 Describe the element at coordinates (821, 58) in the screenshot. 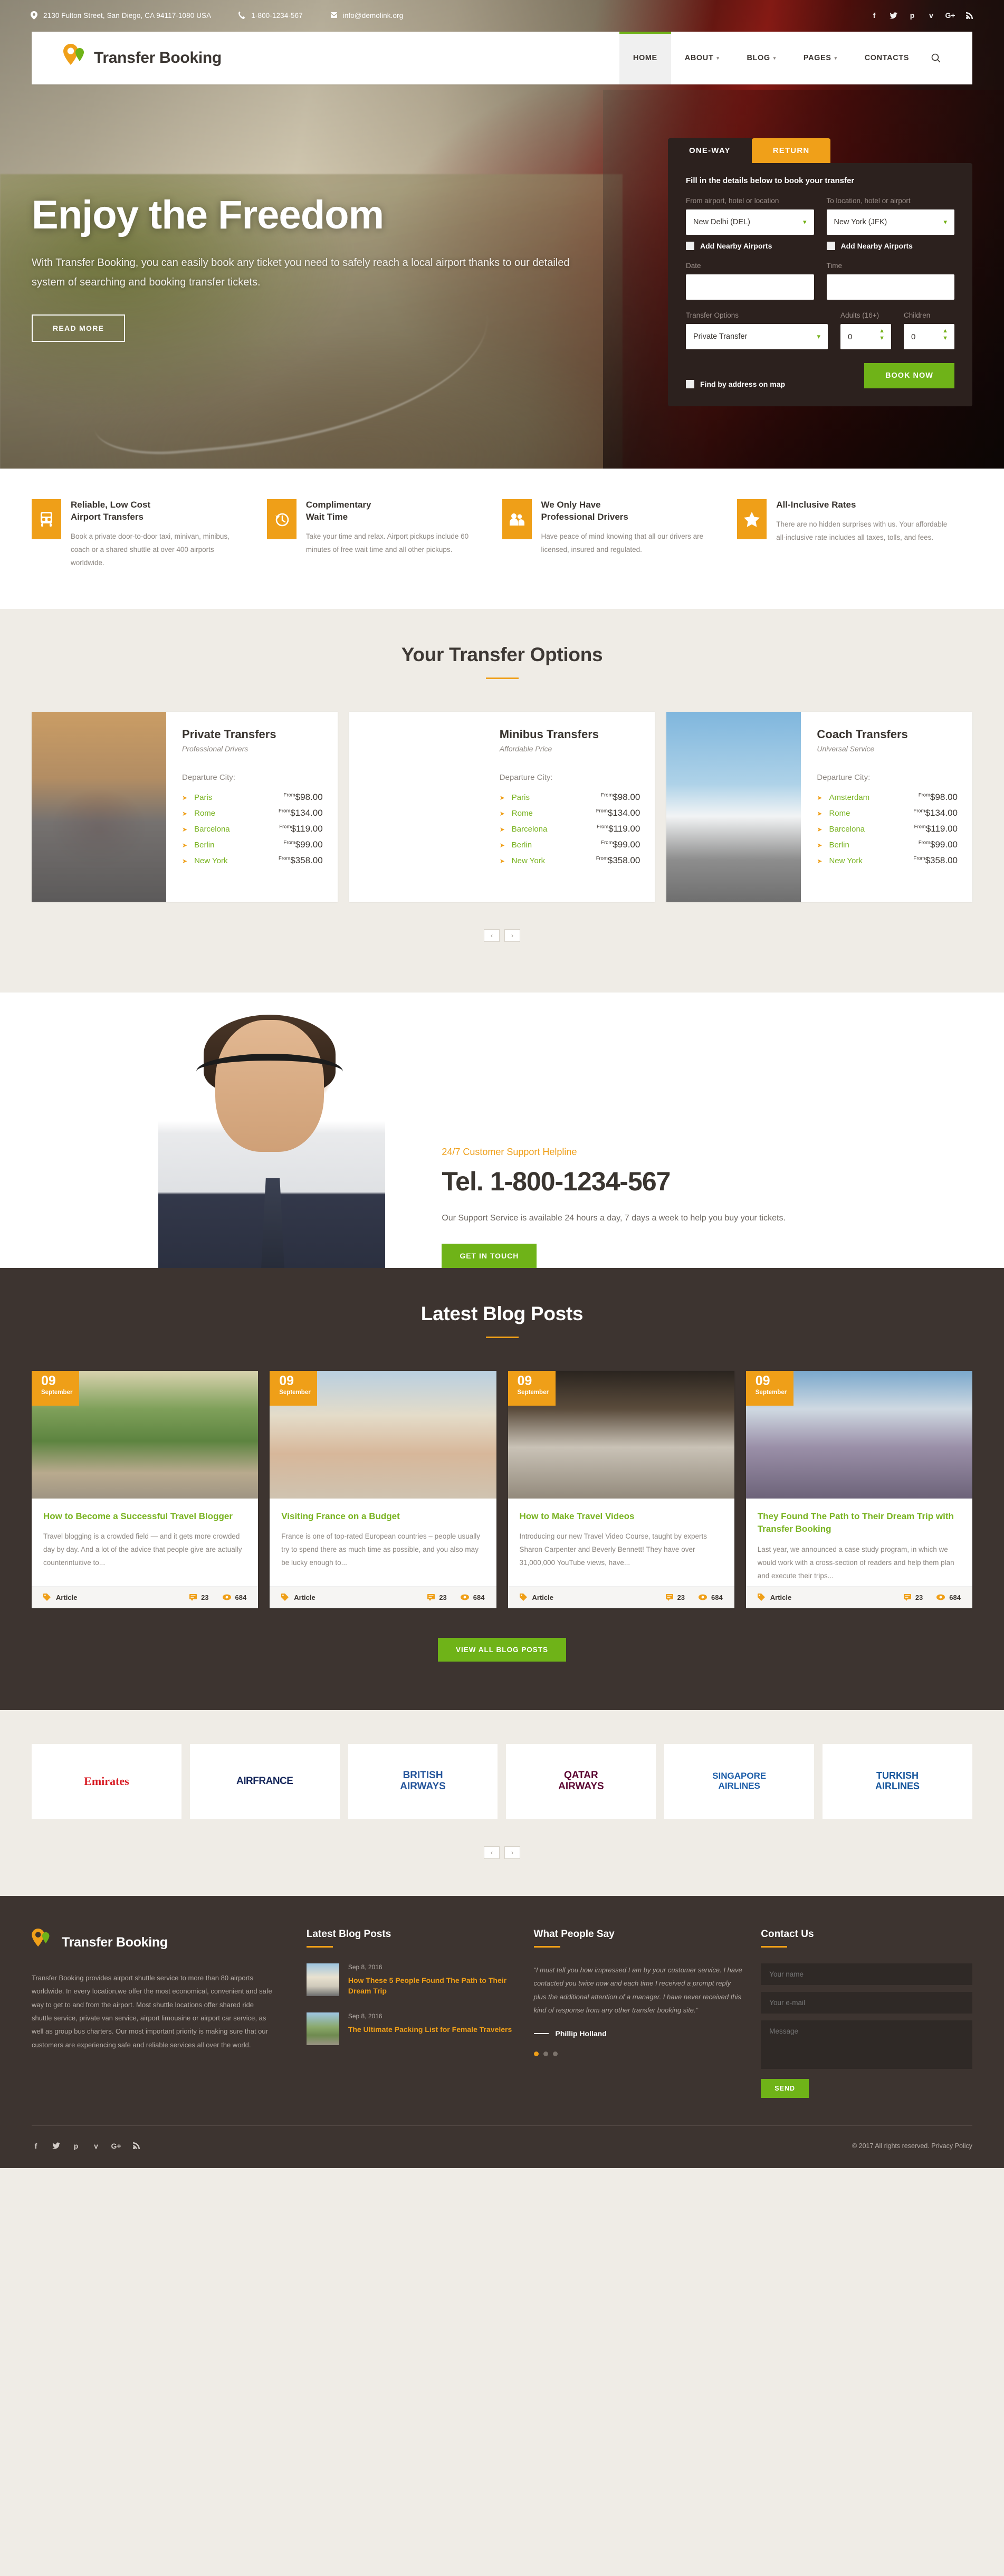

I see `nav-item-pages: PAGES ▾` at that location.